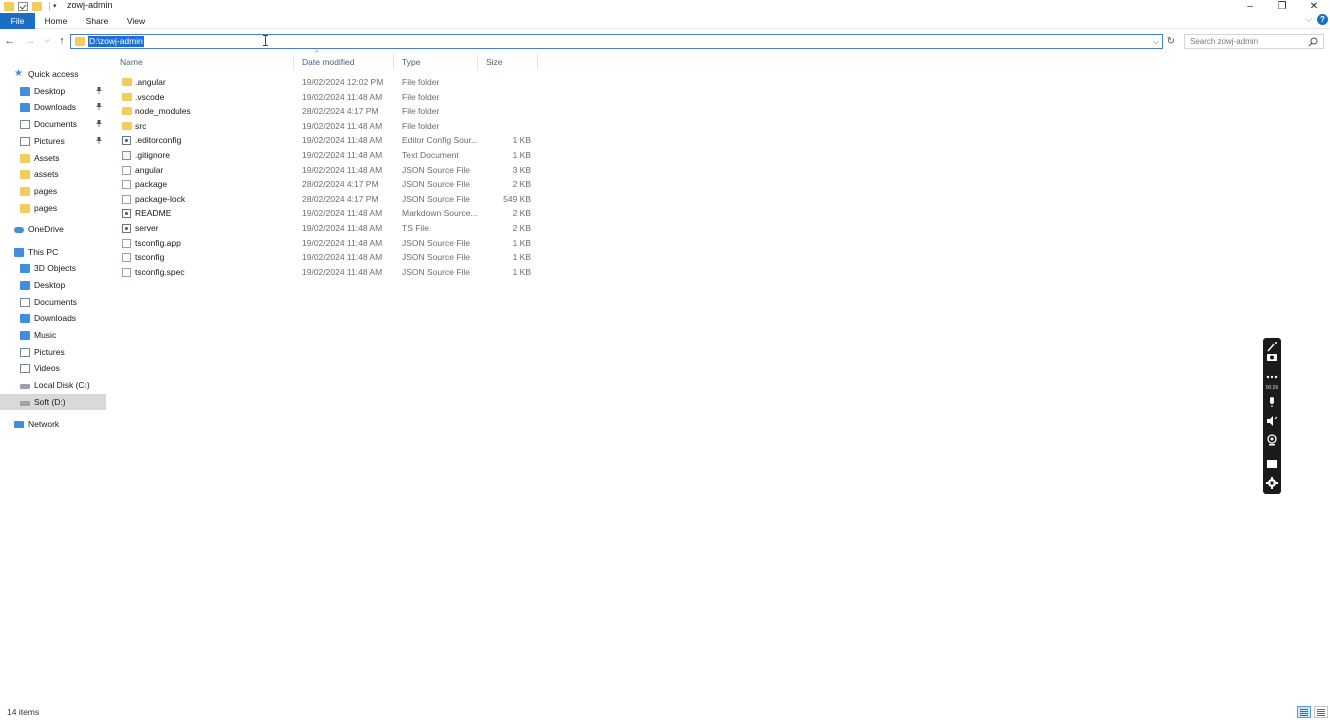 The height and width of the screenshot is (720, 1330). What do you see at coordinates (23, 6) in the screenshot?
I see `properties-icon` at bounding box center [23, 6].